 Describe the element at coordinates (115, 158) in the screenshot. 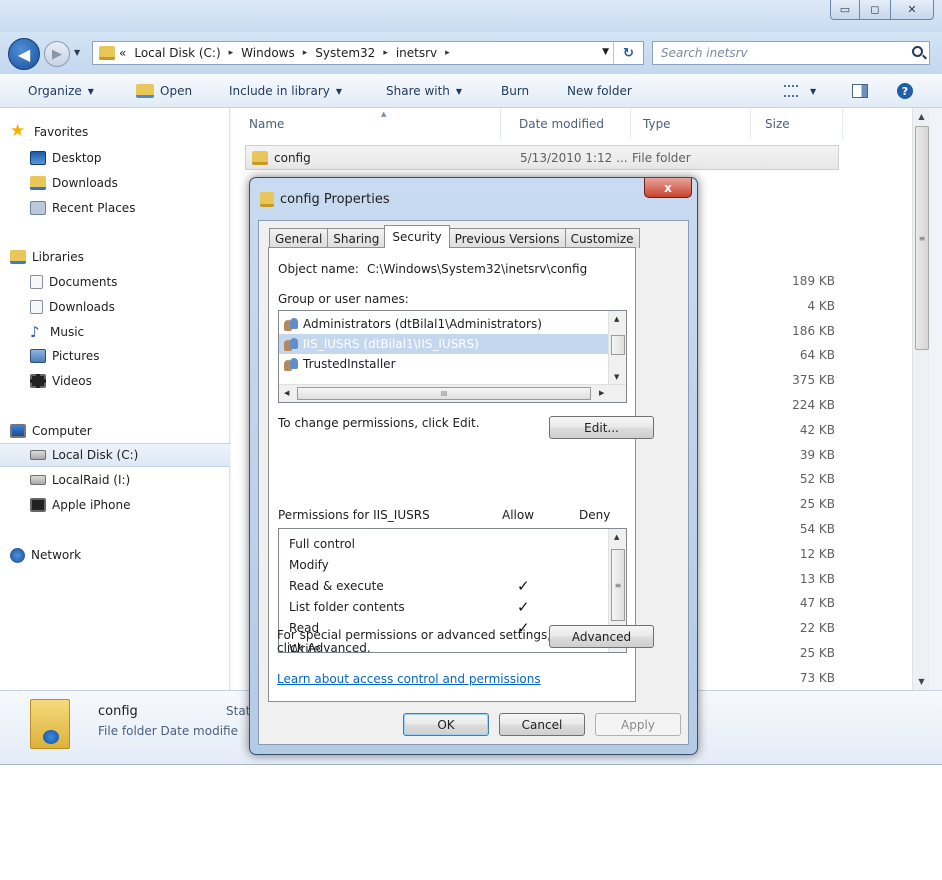

I see `nav-desktop: Desktop` at that location.